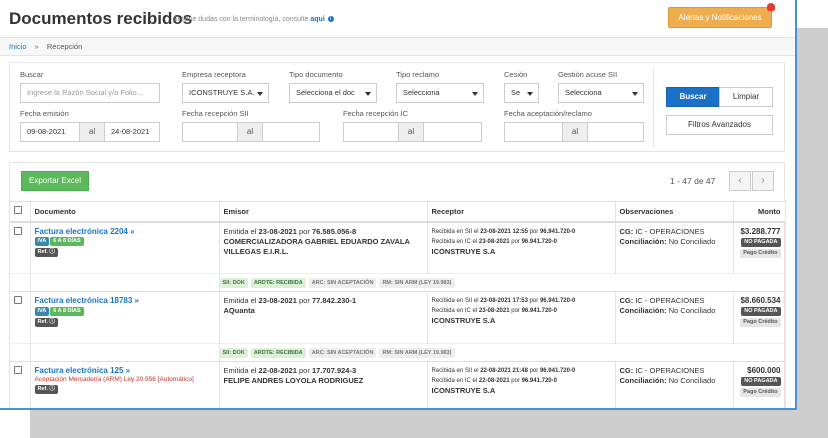  I want to click on status-badge: ARDTE: RECIBIDA, so click(278, 283).